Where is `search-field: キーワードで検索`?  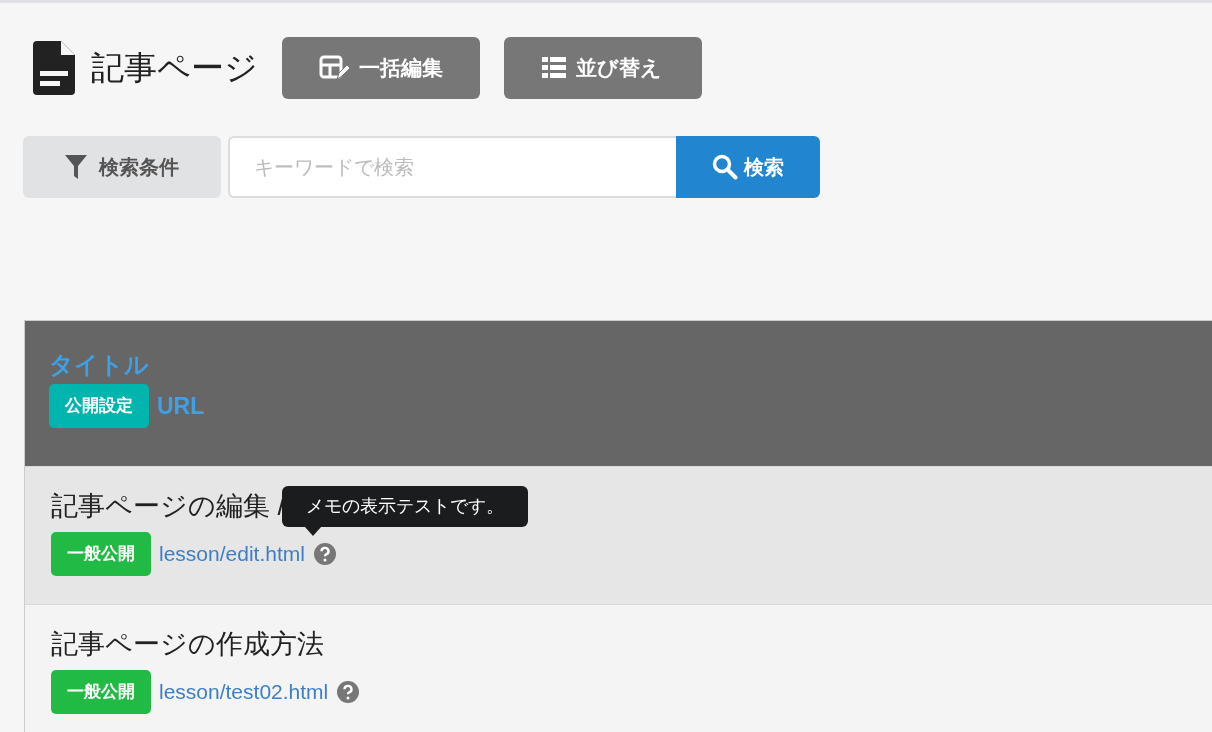 search-field: キーワードで検索 is located at coordinates (452, 167).